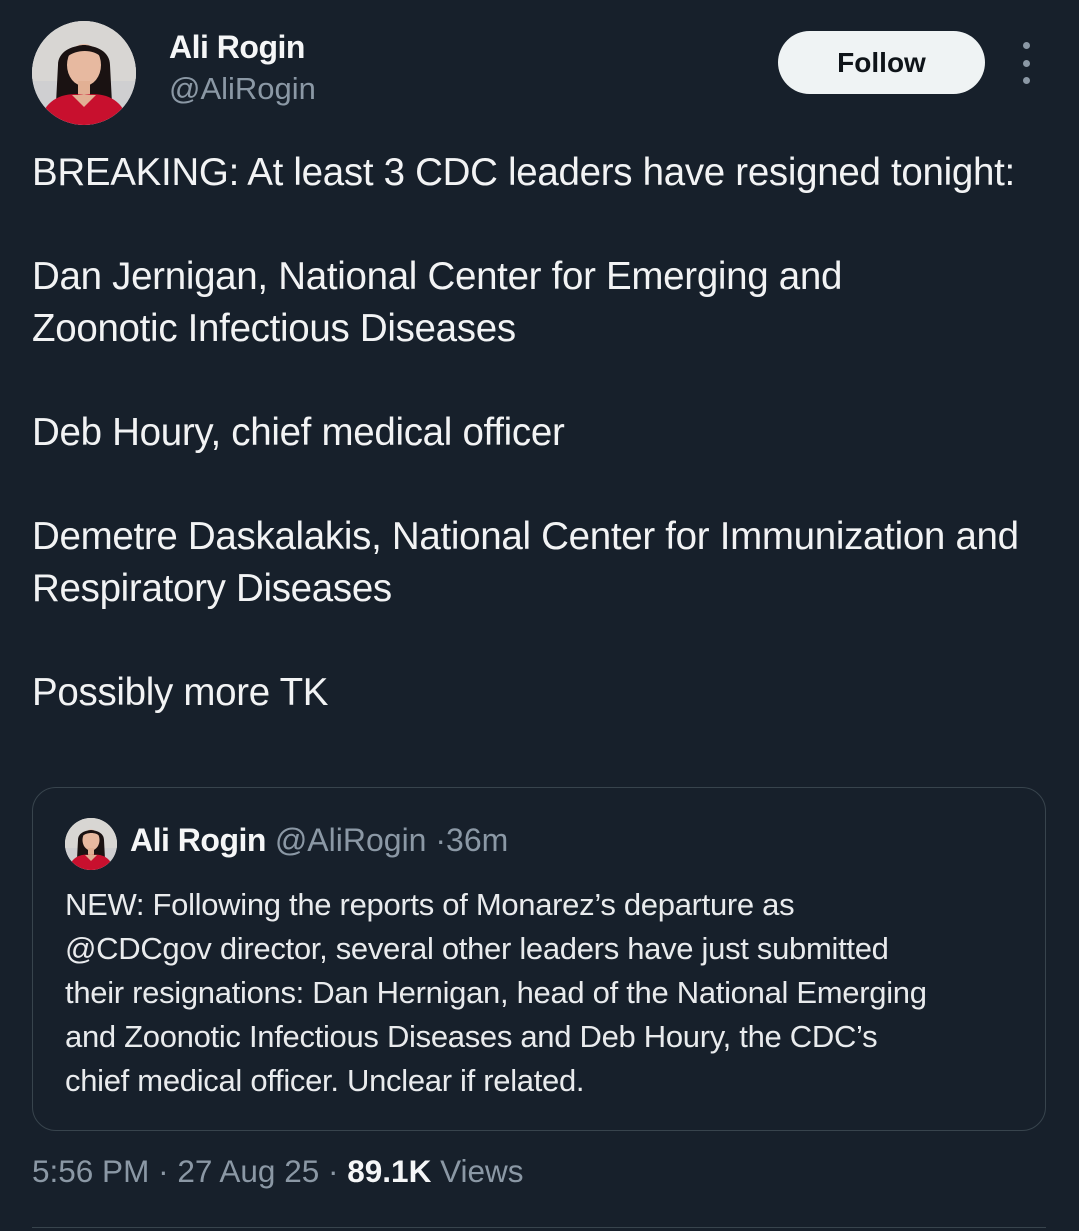  What do you see at coordinates (198, 840) in the screenshot?
I see `quoted-author-name: Ali Rogin` at bounding box center [198, 840].